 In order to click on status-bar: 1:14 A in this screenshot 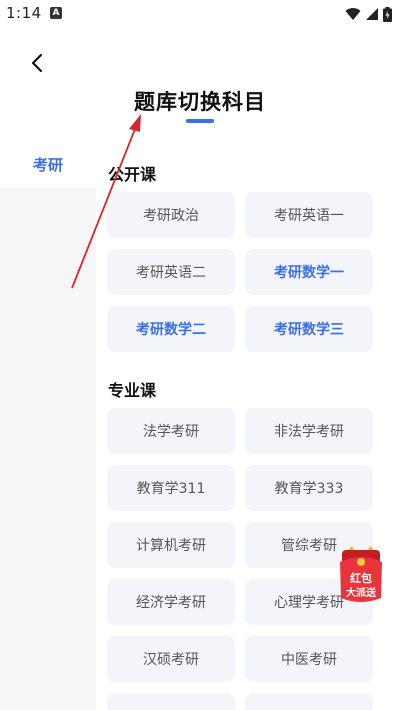, I will do `click(200, 14)`.